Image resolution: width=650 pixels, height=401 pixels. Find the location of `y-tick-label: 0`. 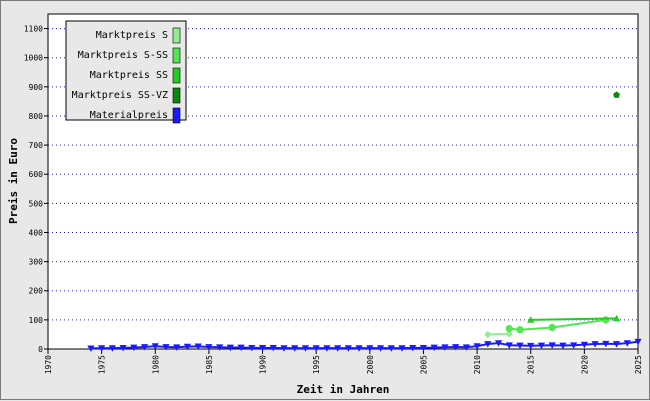

y-tick-label: 0 is located at coordinates (40, 349).